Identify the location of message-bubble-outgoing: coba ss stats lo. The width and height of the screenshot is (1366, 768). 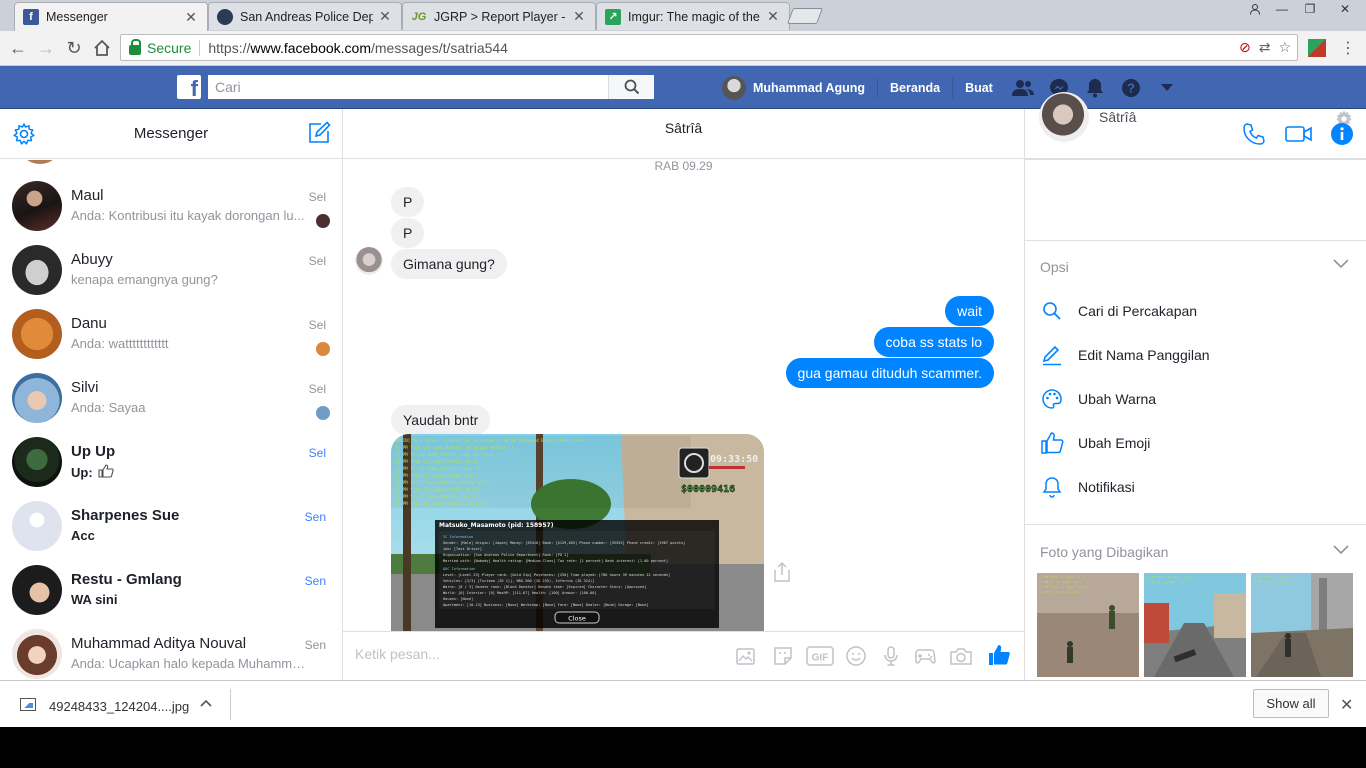
(933, 342).